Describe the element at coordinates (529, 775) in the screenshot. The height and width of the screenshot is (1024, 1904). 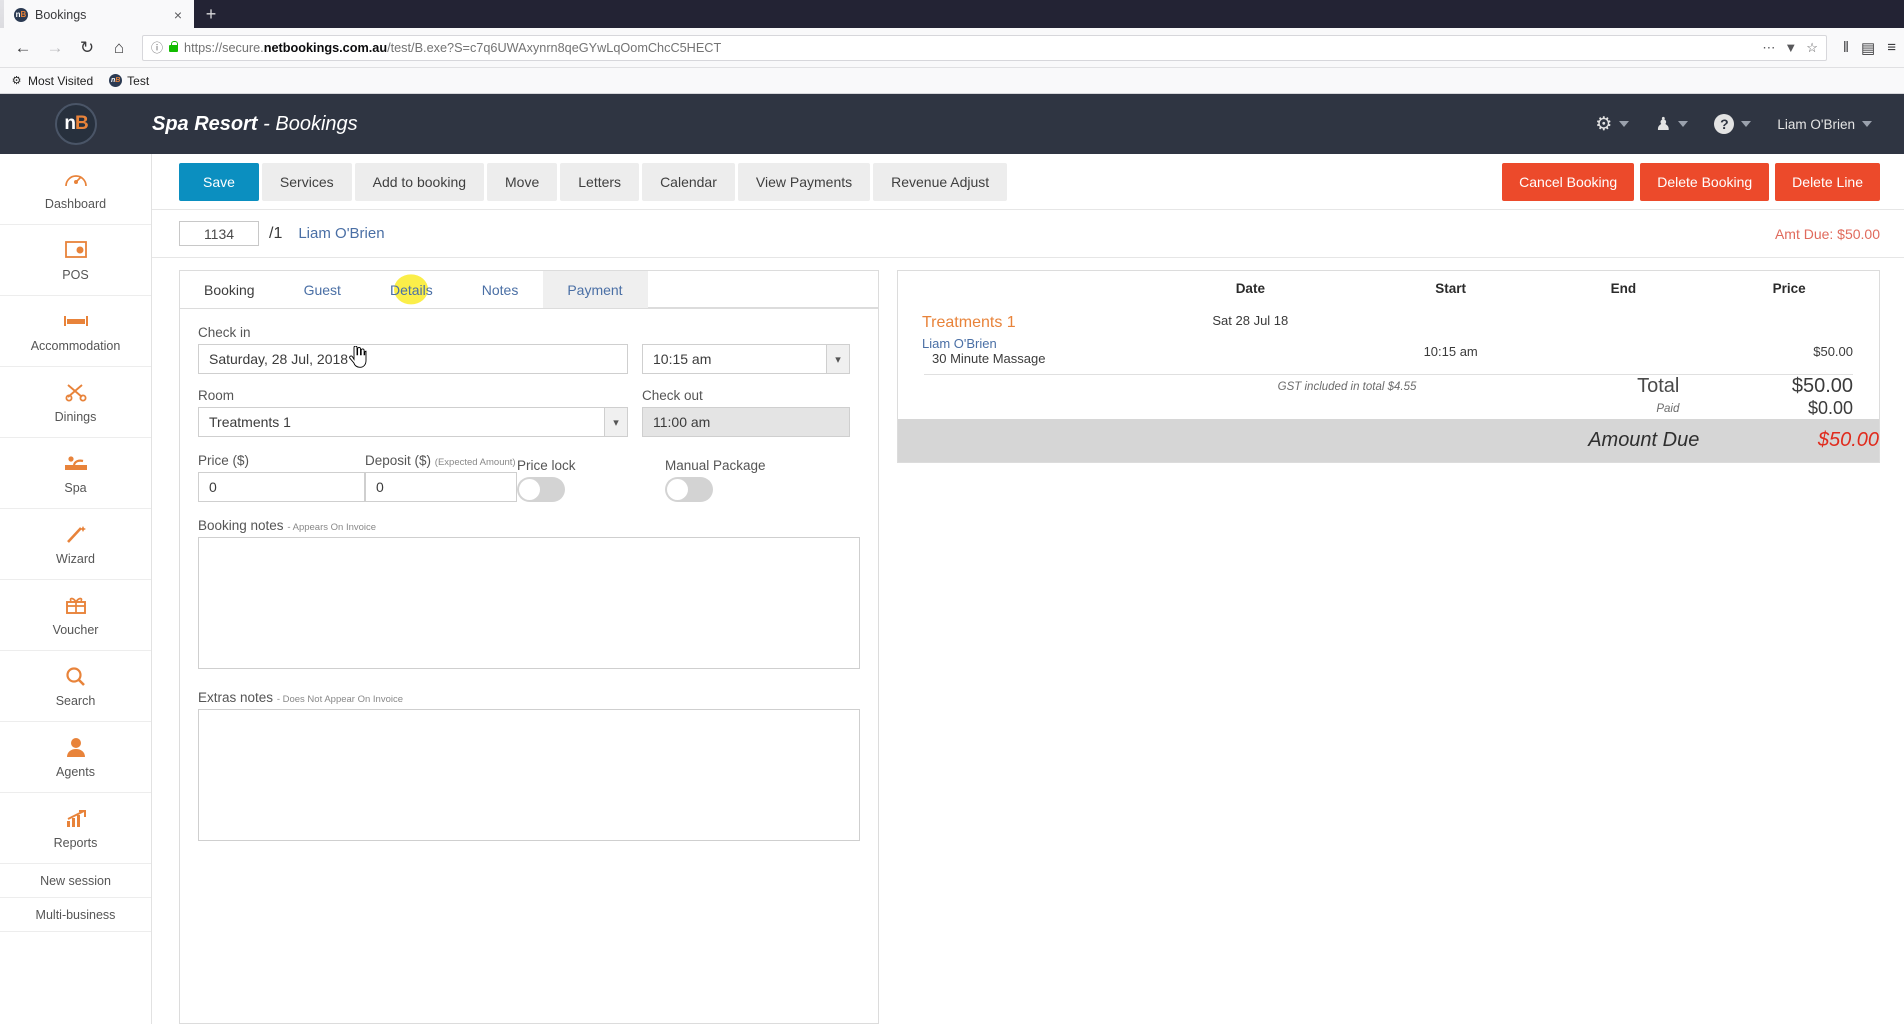
I see `extras-notes-textarea` at that location.